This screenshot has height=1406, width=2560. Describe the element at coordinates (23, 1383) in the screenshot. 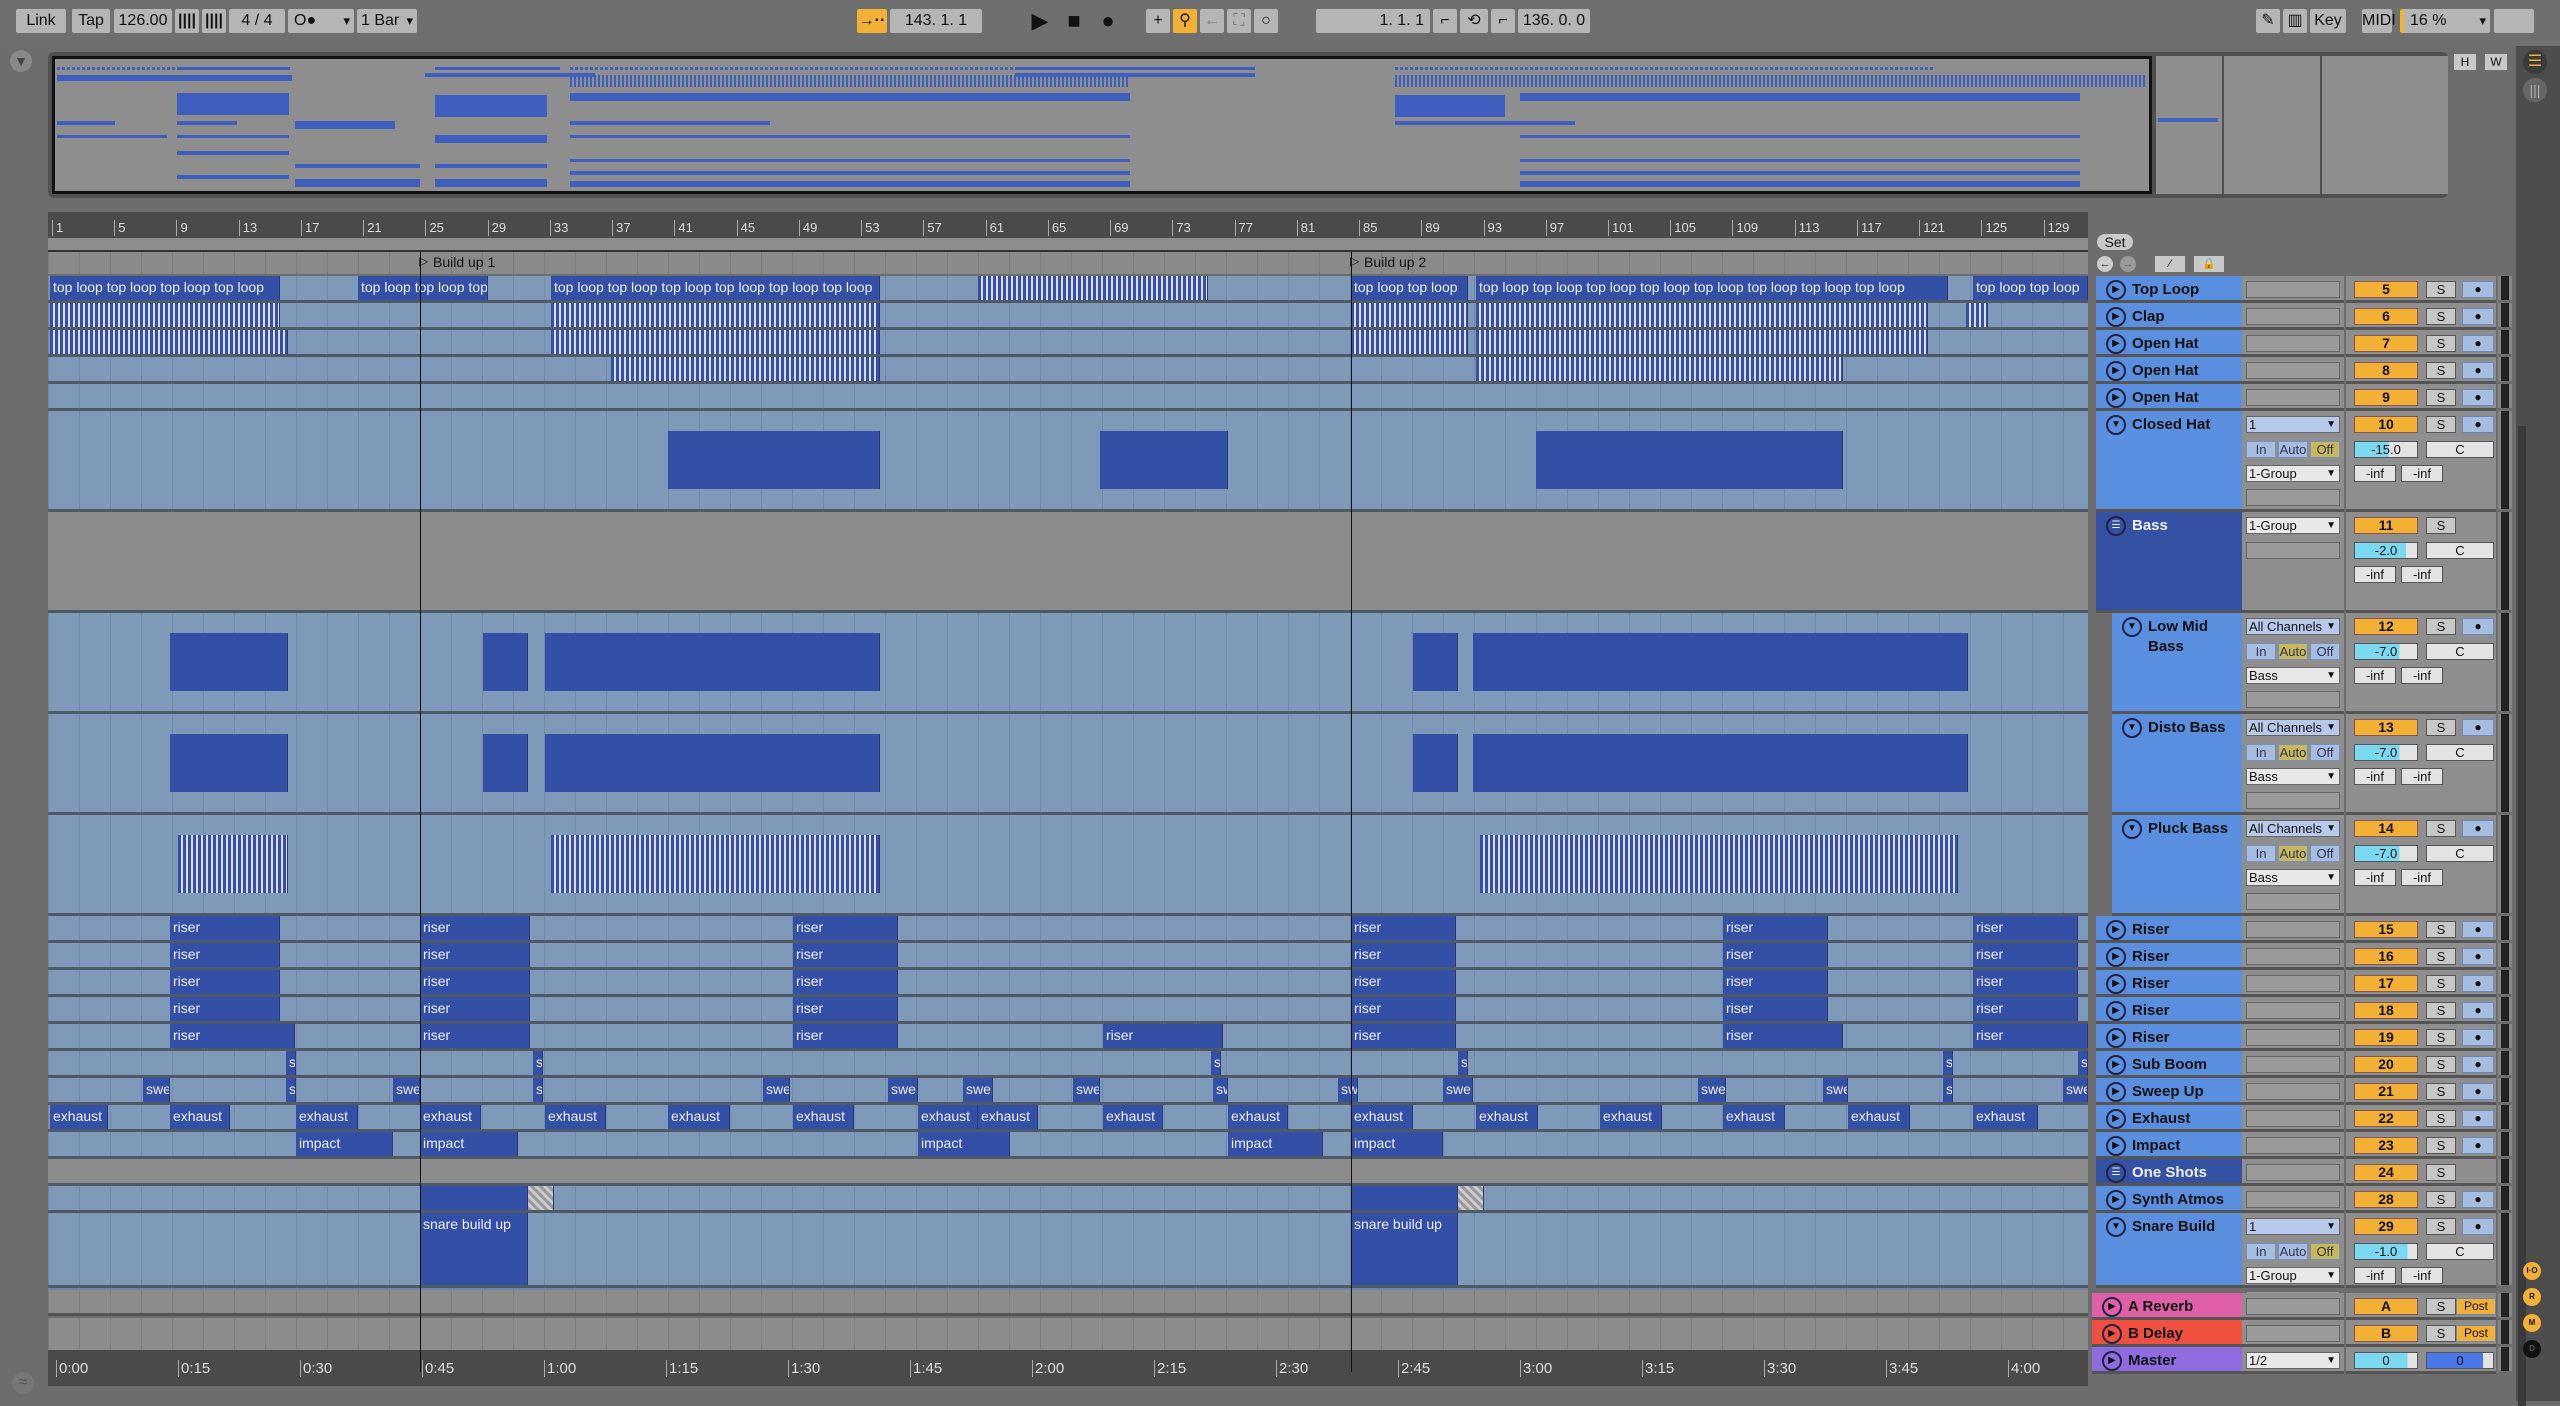

I see `tempo-follow-icon: ≈` at that location.